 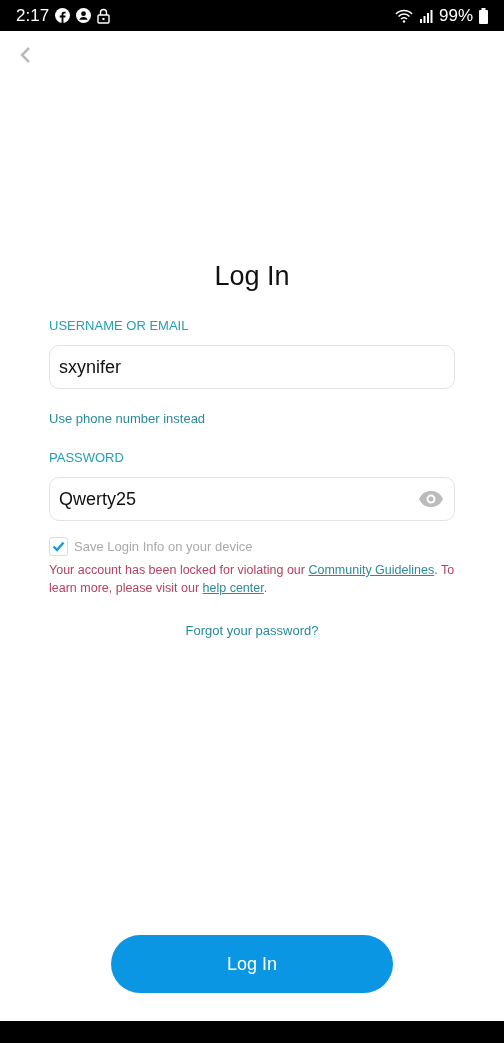 I want to click on clock: 2:17, so click(x=33, y=15).